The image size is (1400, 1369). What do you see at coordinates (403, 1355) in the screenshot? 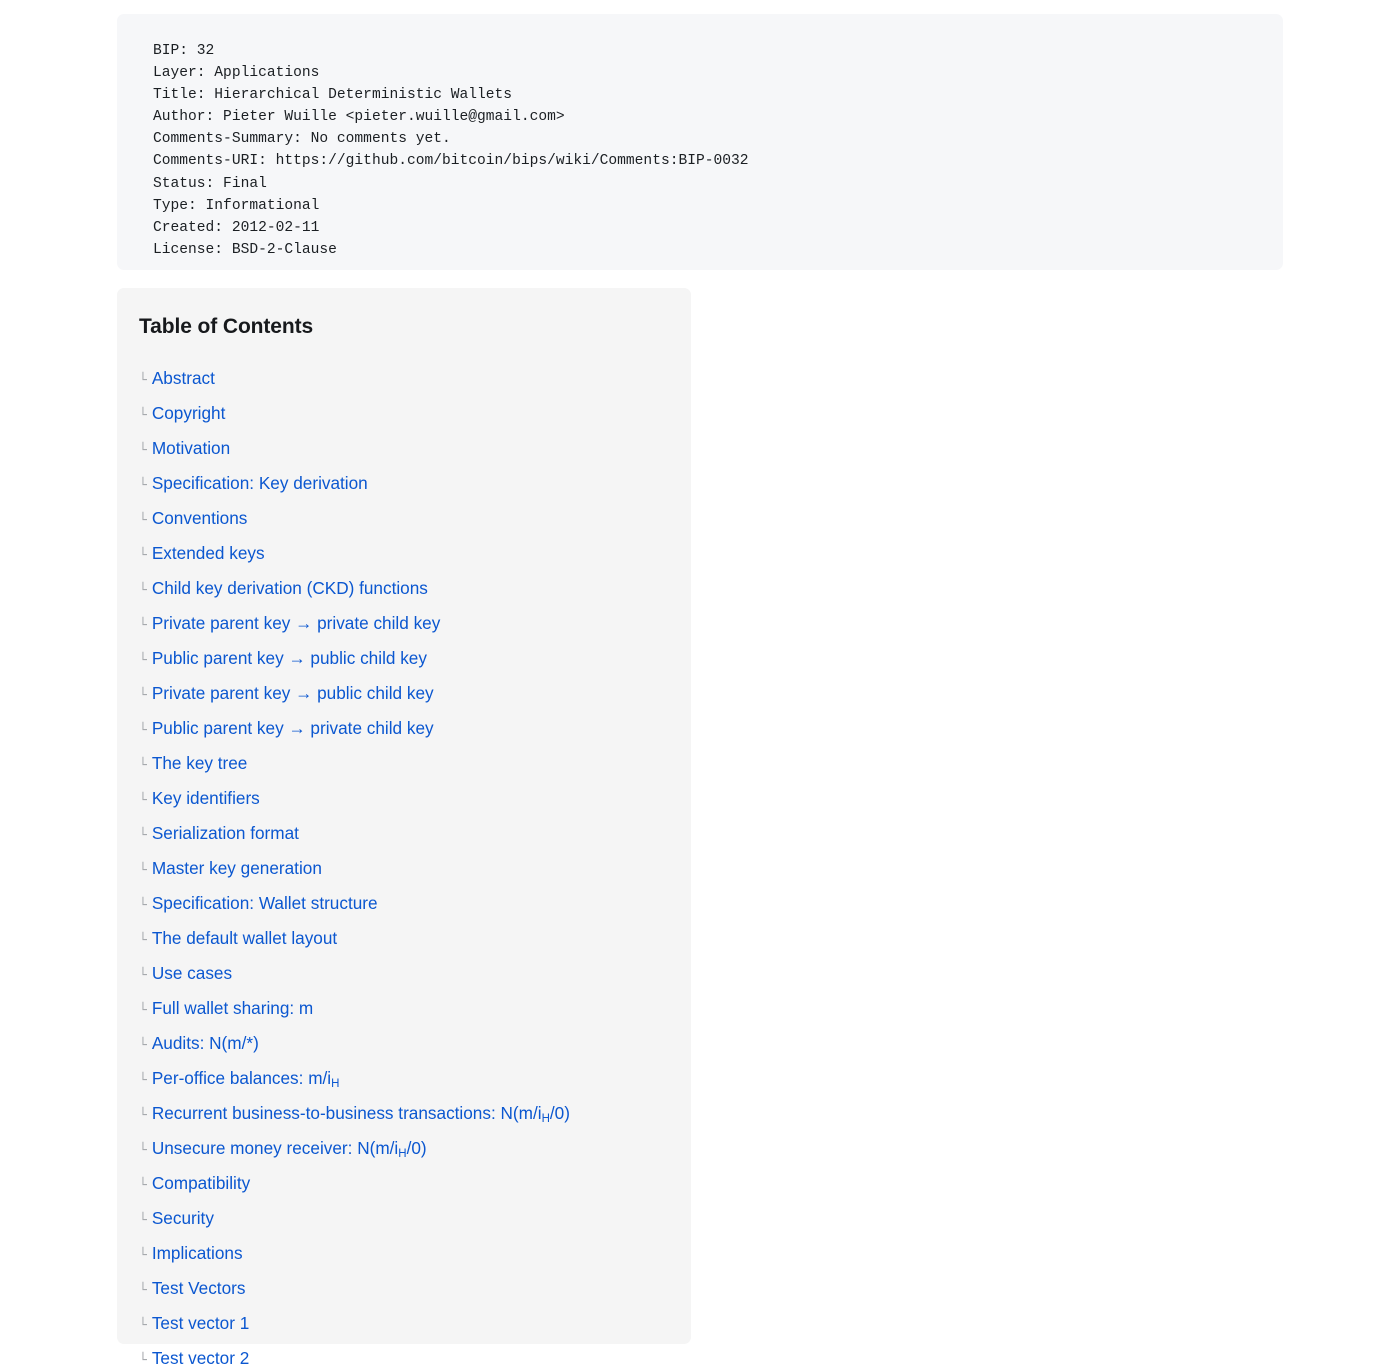
I see `toc-item: └ Test vector 2` at bounding box center [403, 1355].